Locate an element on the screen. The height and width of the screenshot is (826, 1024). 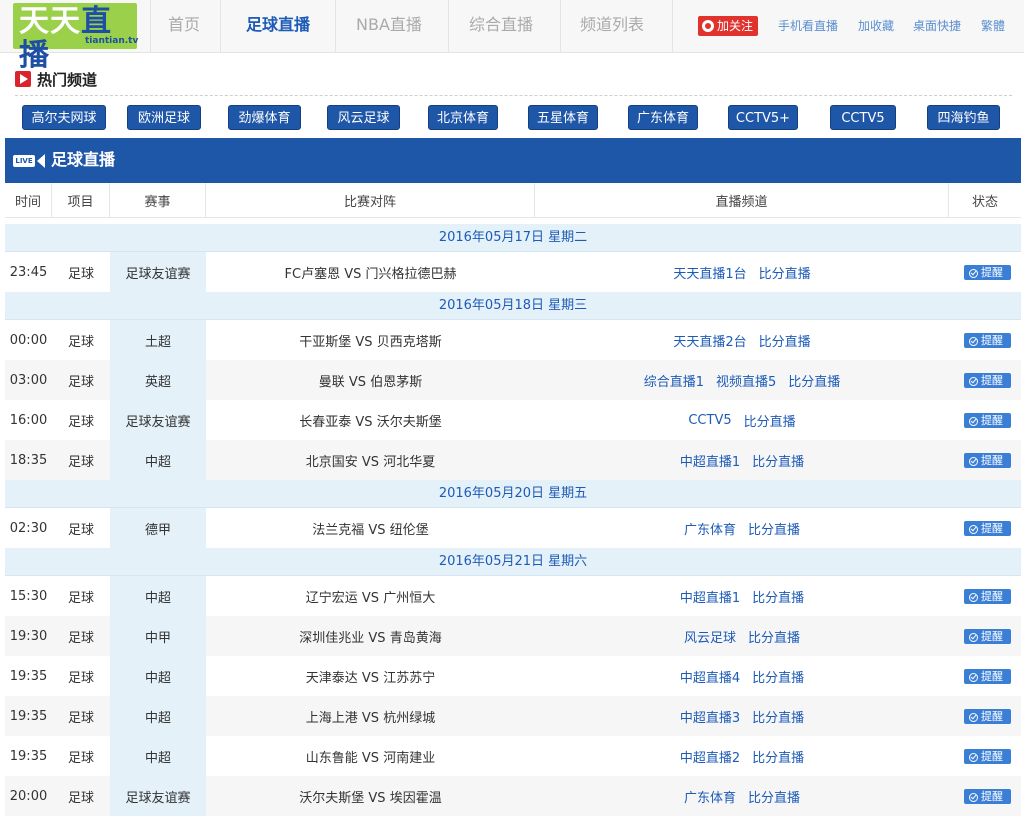
match-time: 15:30 is located at coordinates (28, 596).